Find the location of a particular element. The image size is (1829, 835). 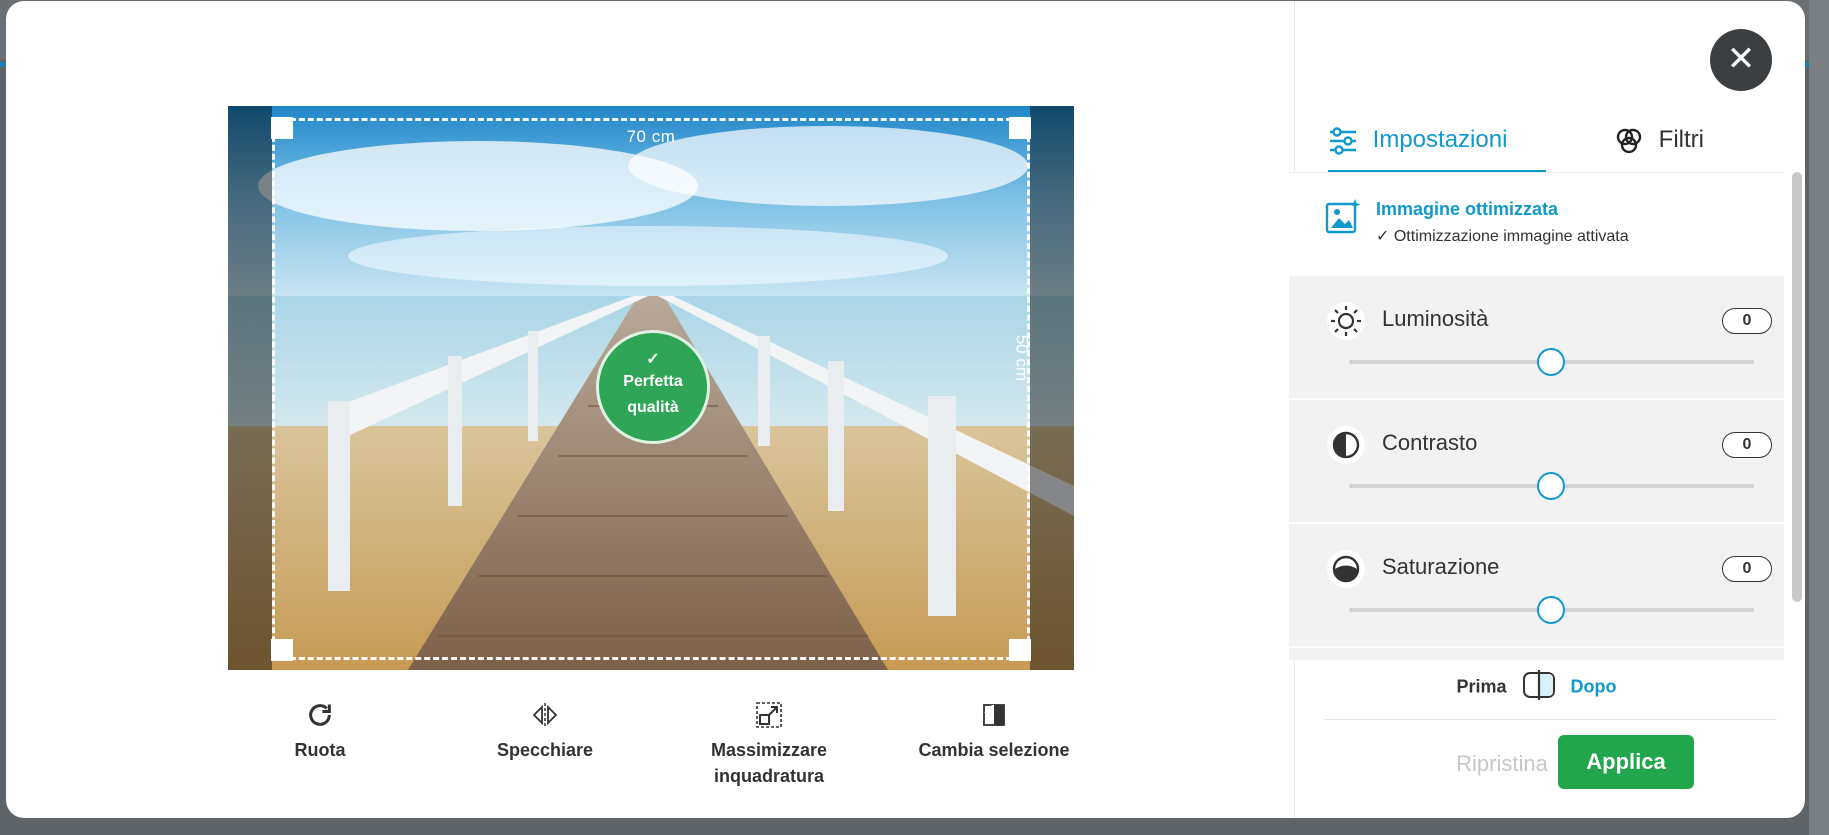

filters-icon is located at coordinates (1636, 139).